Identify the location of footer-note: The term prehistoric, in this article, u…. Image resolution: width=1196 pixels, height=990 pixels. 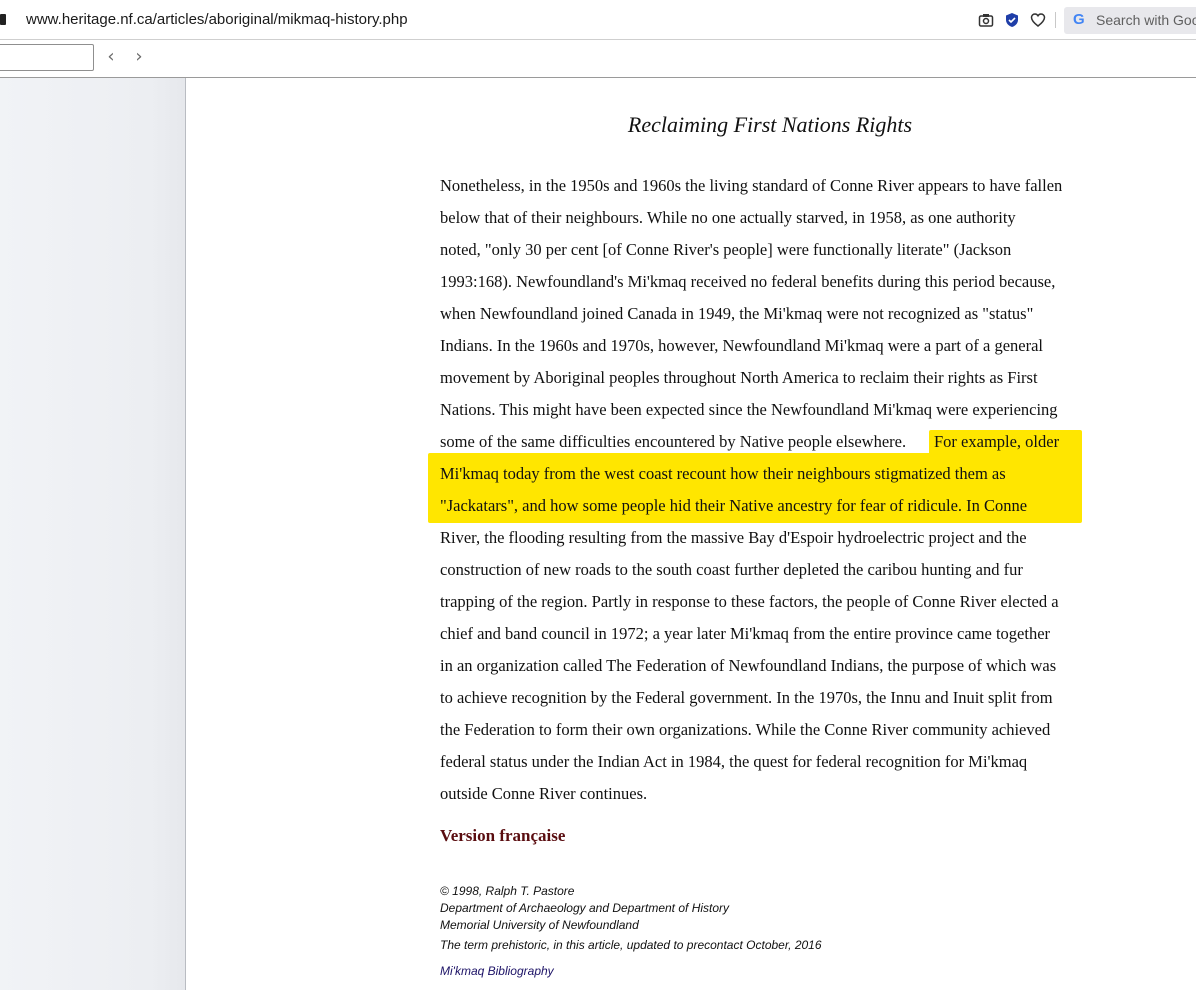
(631, 945).